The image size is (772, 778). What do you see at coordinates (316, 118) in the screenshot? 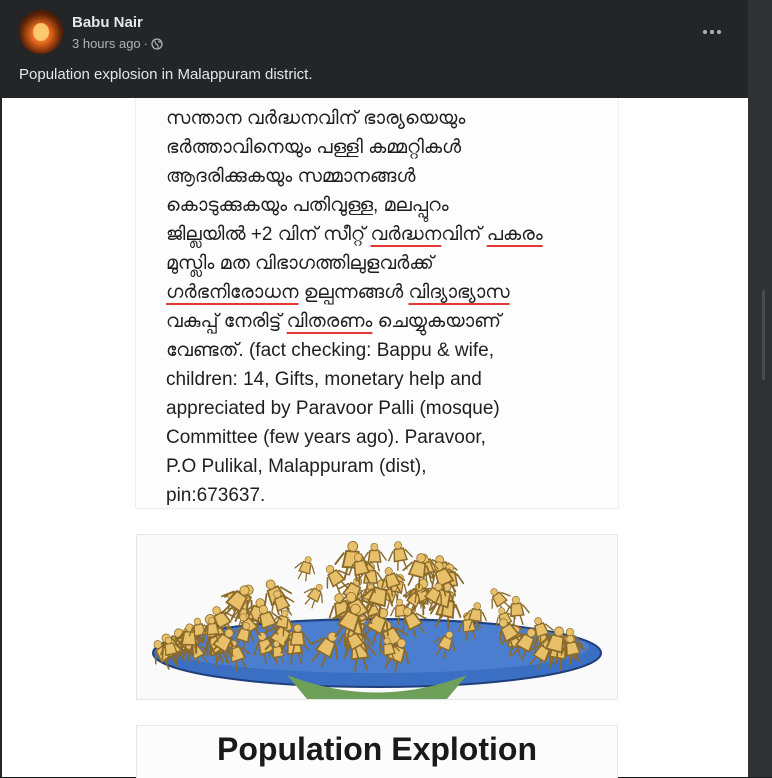
I see `image-text-line: സന്താന വർദ്ധനവിന് ഭാര്യയെയും` at bounding box center [316, 118].